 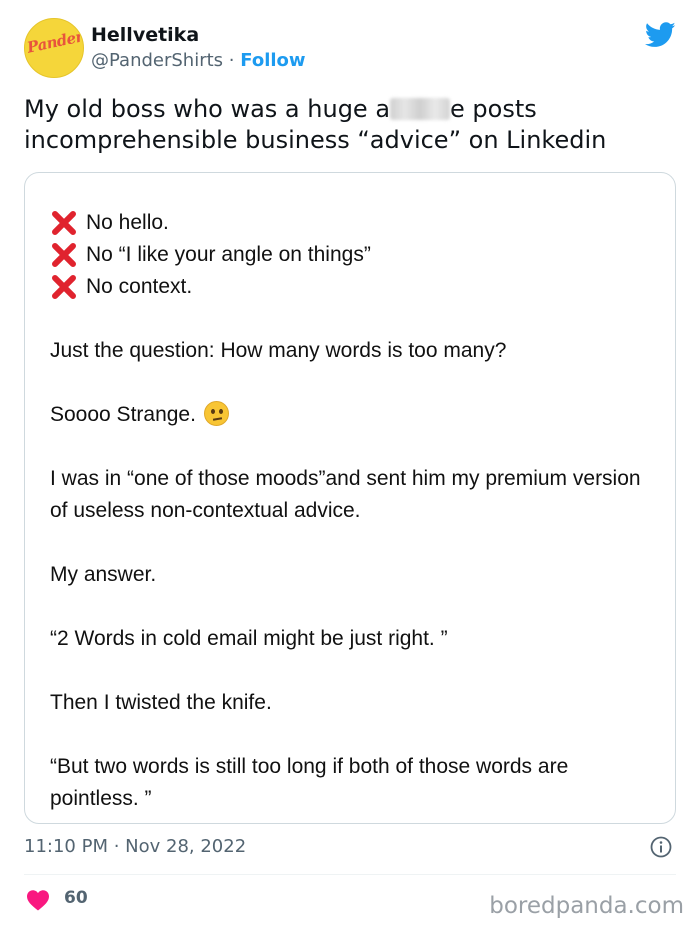 What do you see at coordinates (127, 222) in the screenshot?
I see `x-line-text: No hello.` at bounding box center [127, 222].